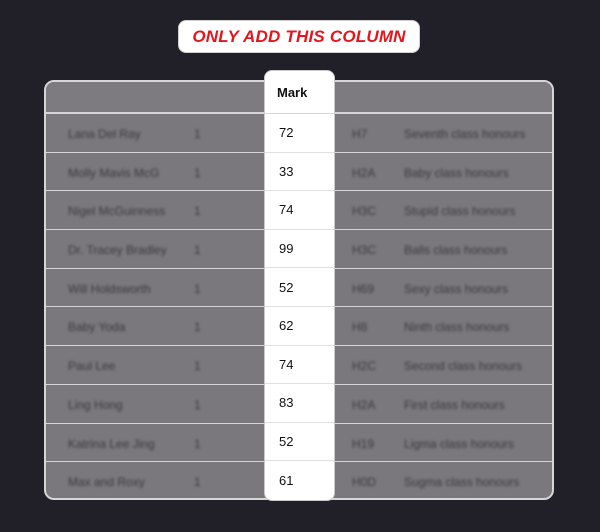 This screenshot has height=532, width=600. Describe the element at coordinates (364, 366) in the screenshot. I see `grade-code: H2C` at that location.